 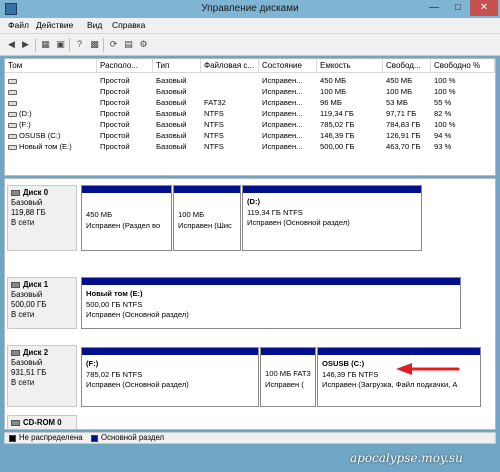 I want to click on volume-cell-type: Базовый, so click(x=177, y=102).